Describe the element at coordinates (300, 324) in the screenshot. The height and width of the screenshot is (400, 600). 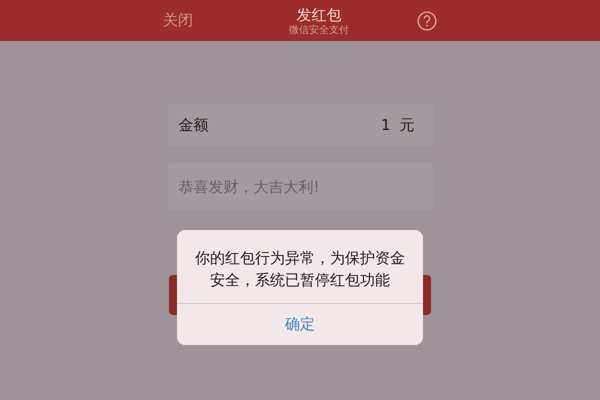
I see `confirm-button: 确定` at that location.